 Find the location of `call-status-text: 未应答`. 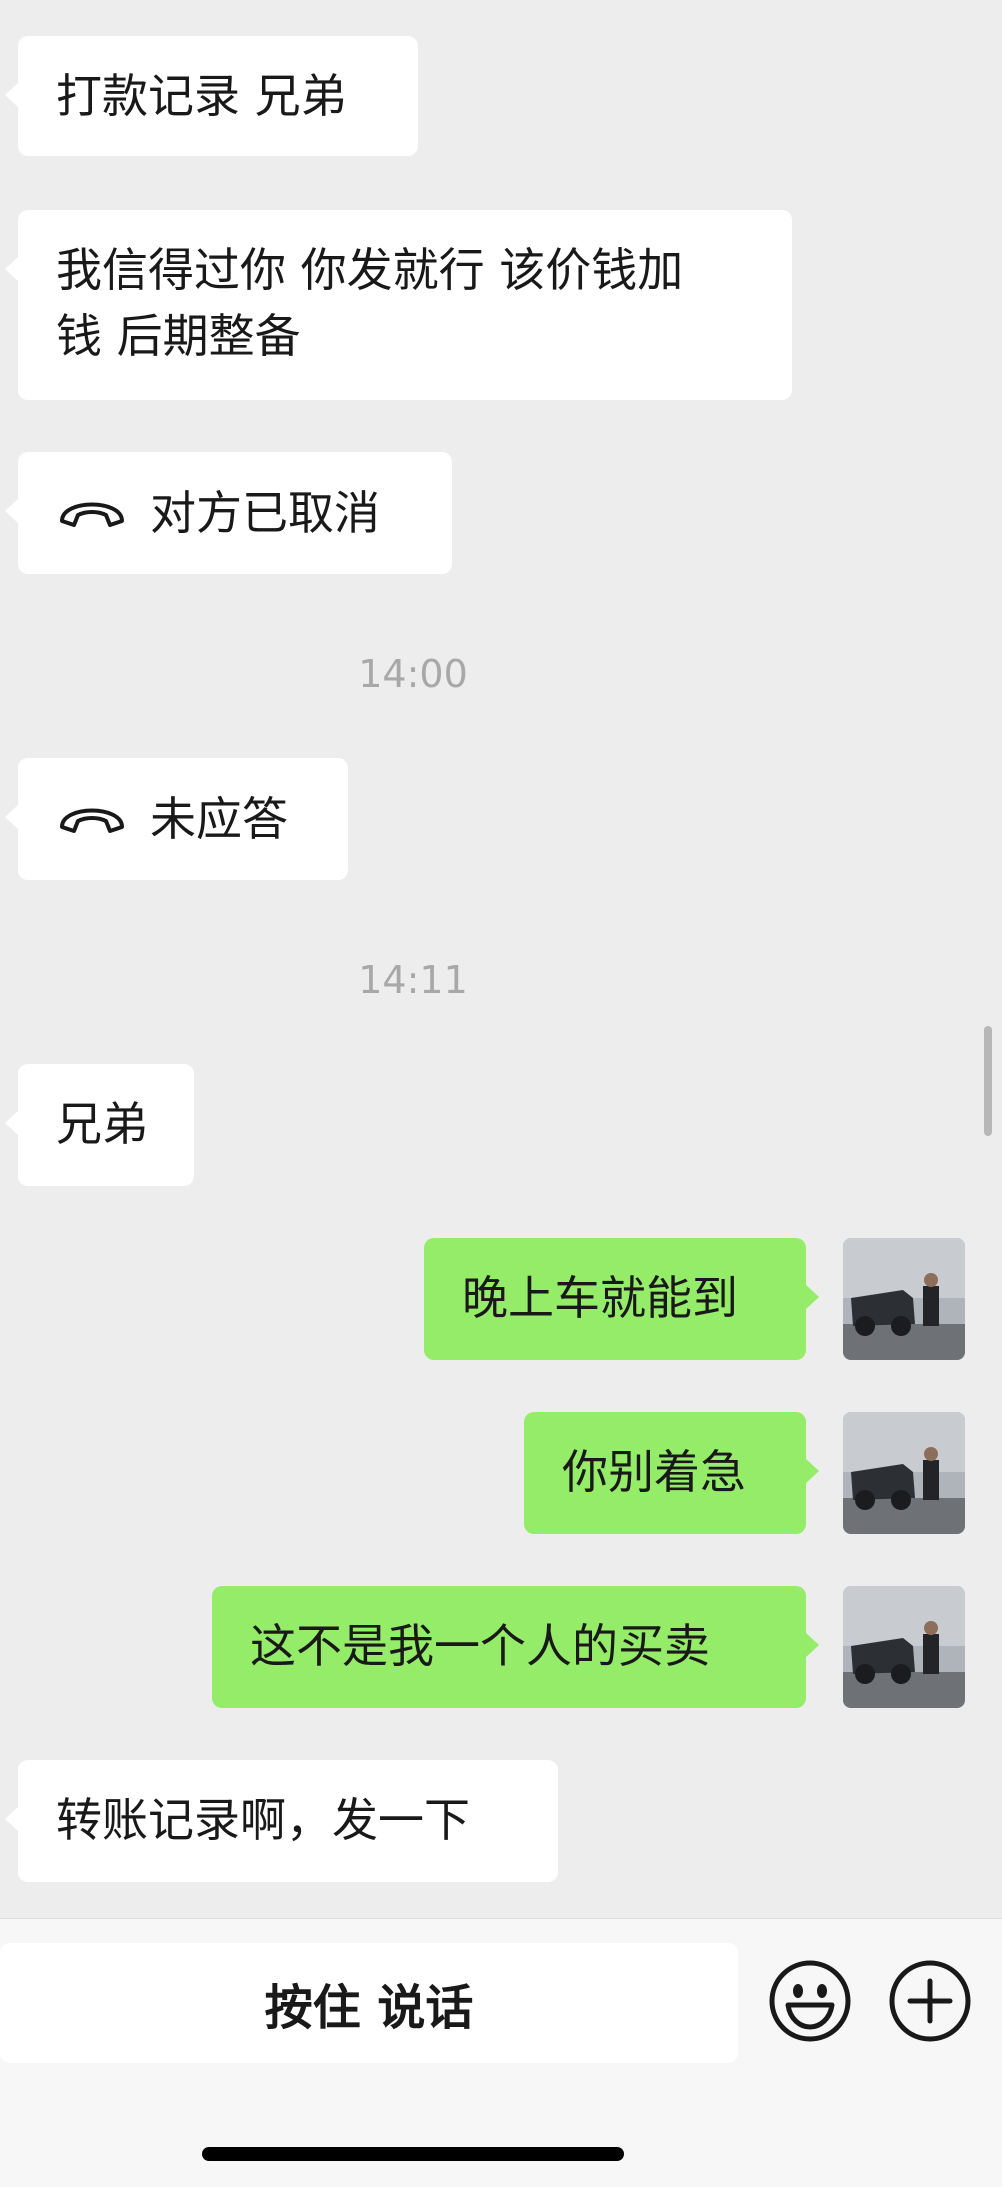

call-status-text: 未应答 is located at coordinates (219, 819).